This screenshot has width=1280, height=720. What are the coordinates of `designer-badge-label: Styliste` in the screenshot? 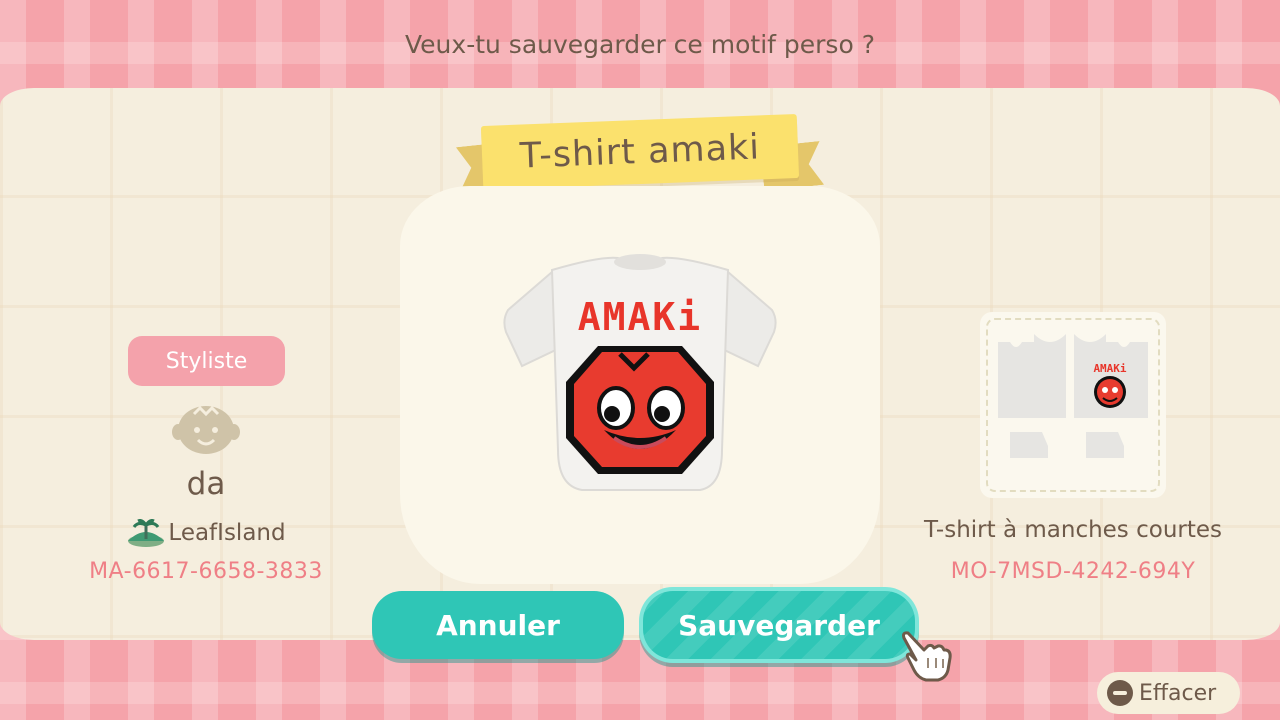 It's located at (206, 361).